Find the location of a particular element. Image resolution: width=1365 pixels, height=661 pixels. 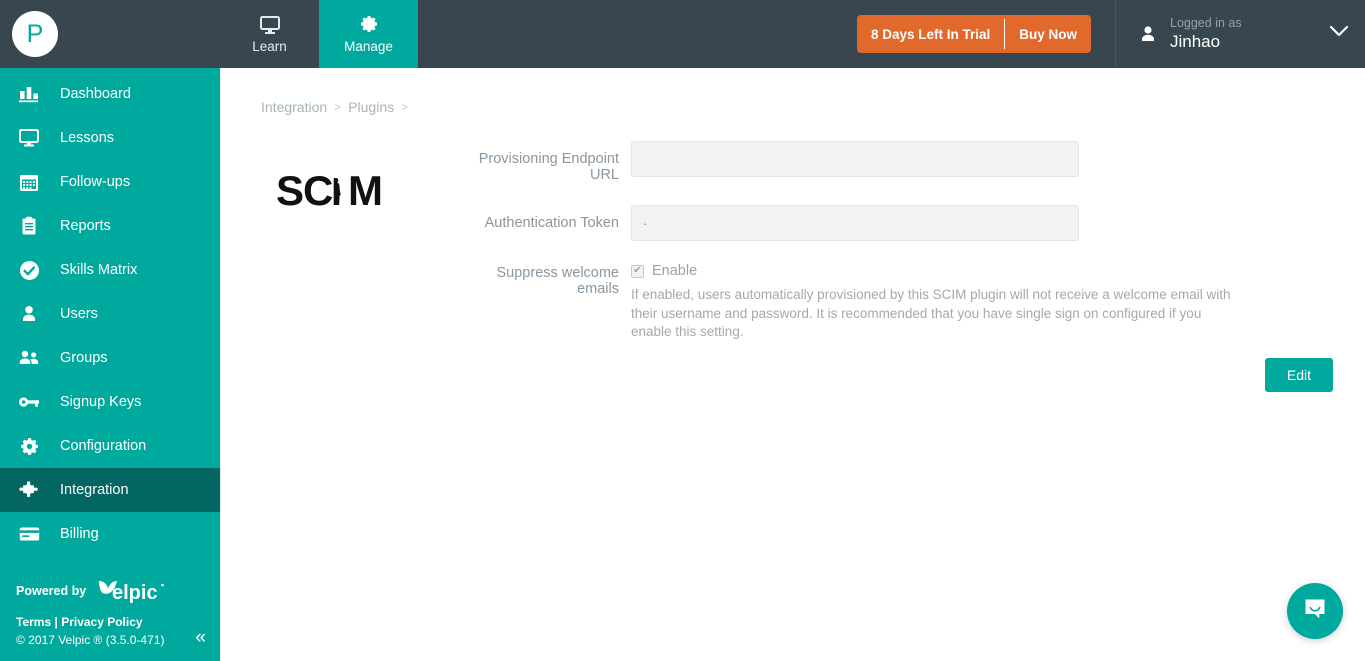

legal-links: Terms | Privacy Policy is located at coordinates (118, 622).